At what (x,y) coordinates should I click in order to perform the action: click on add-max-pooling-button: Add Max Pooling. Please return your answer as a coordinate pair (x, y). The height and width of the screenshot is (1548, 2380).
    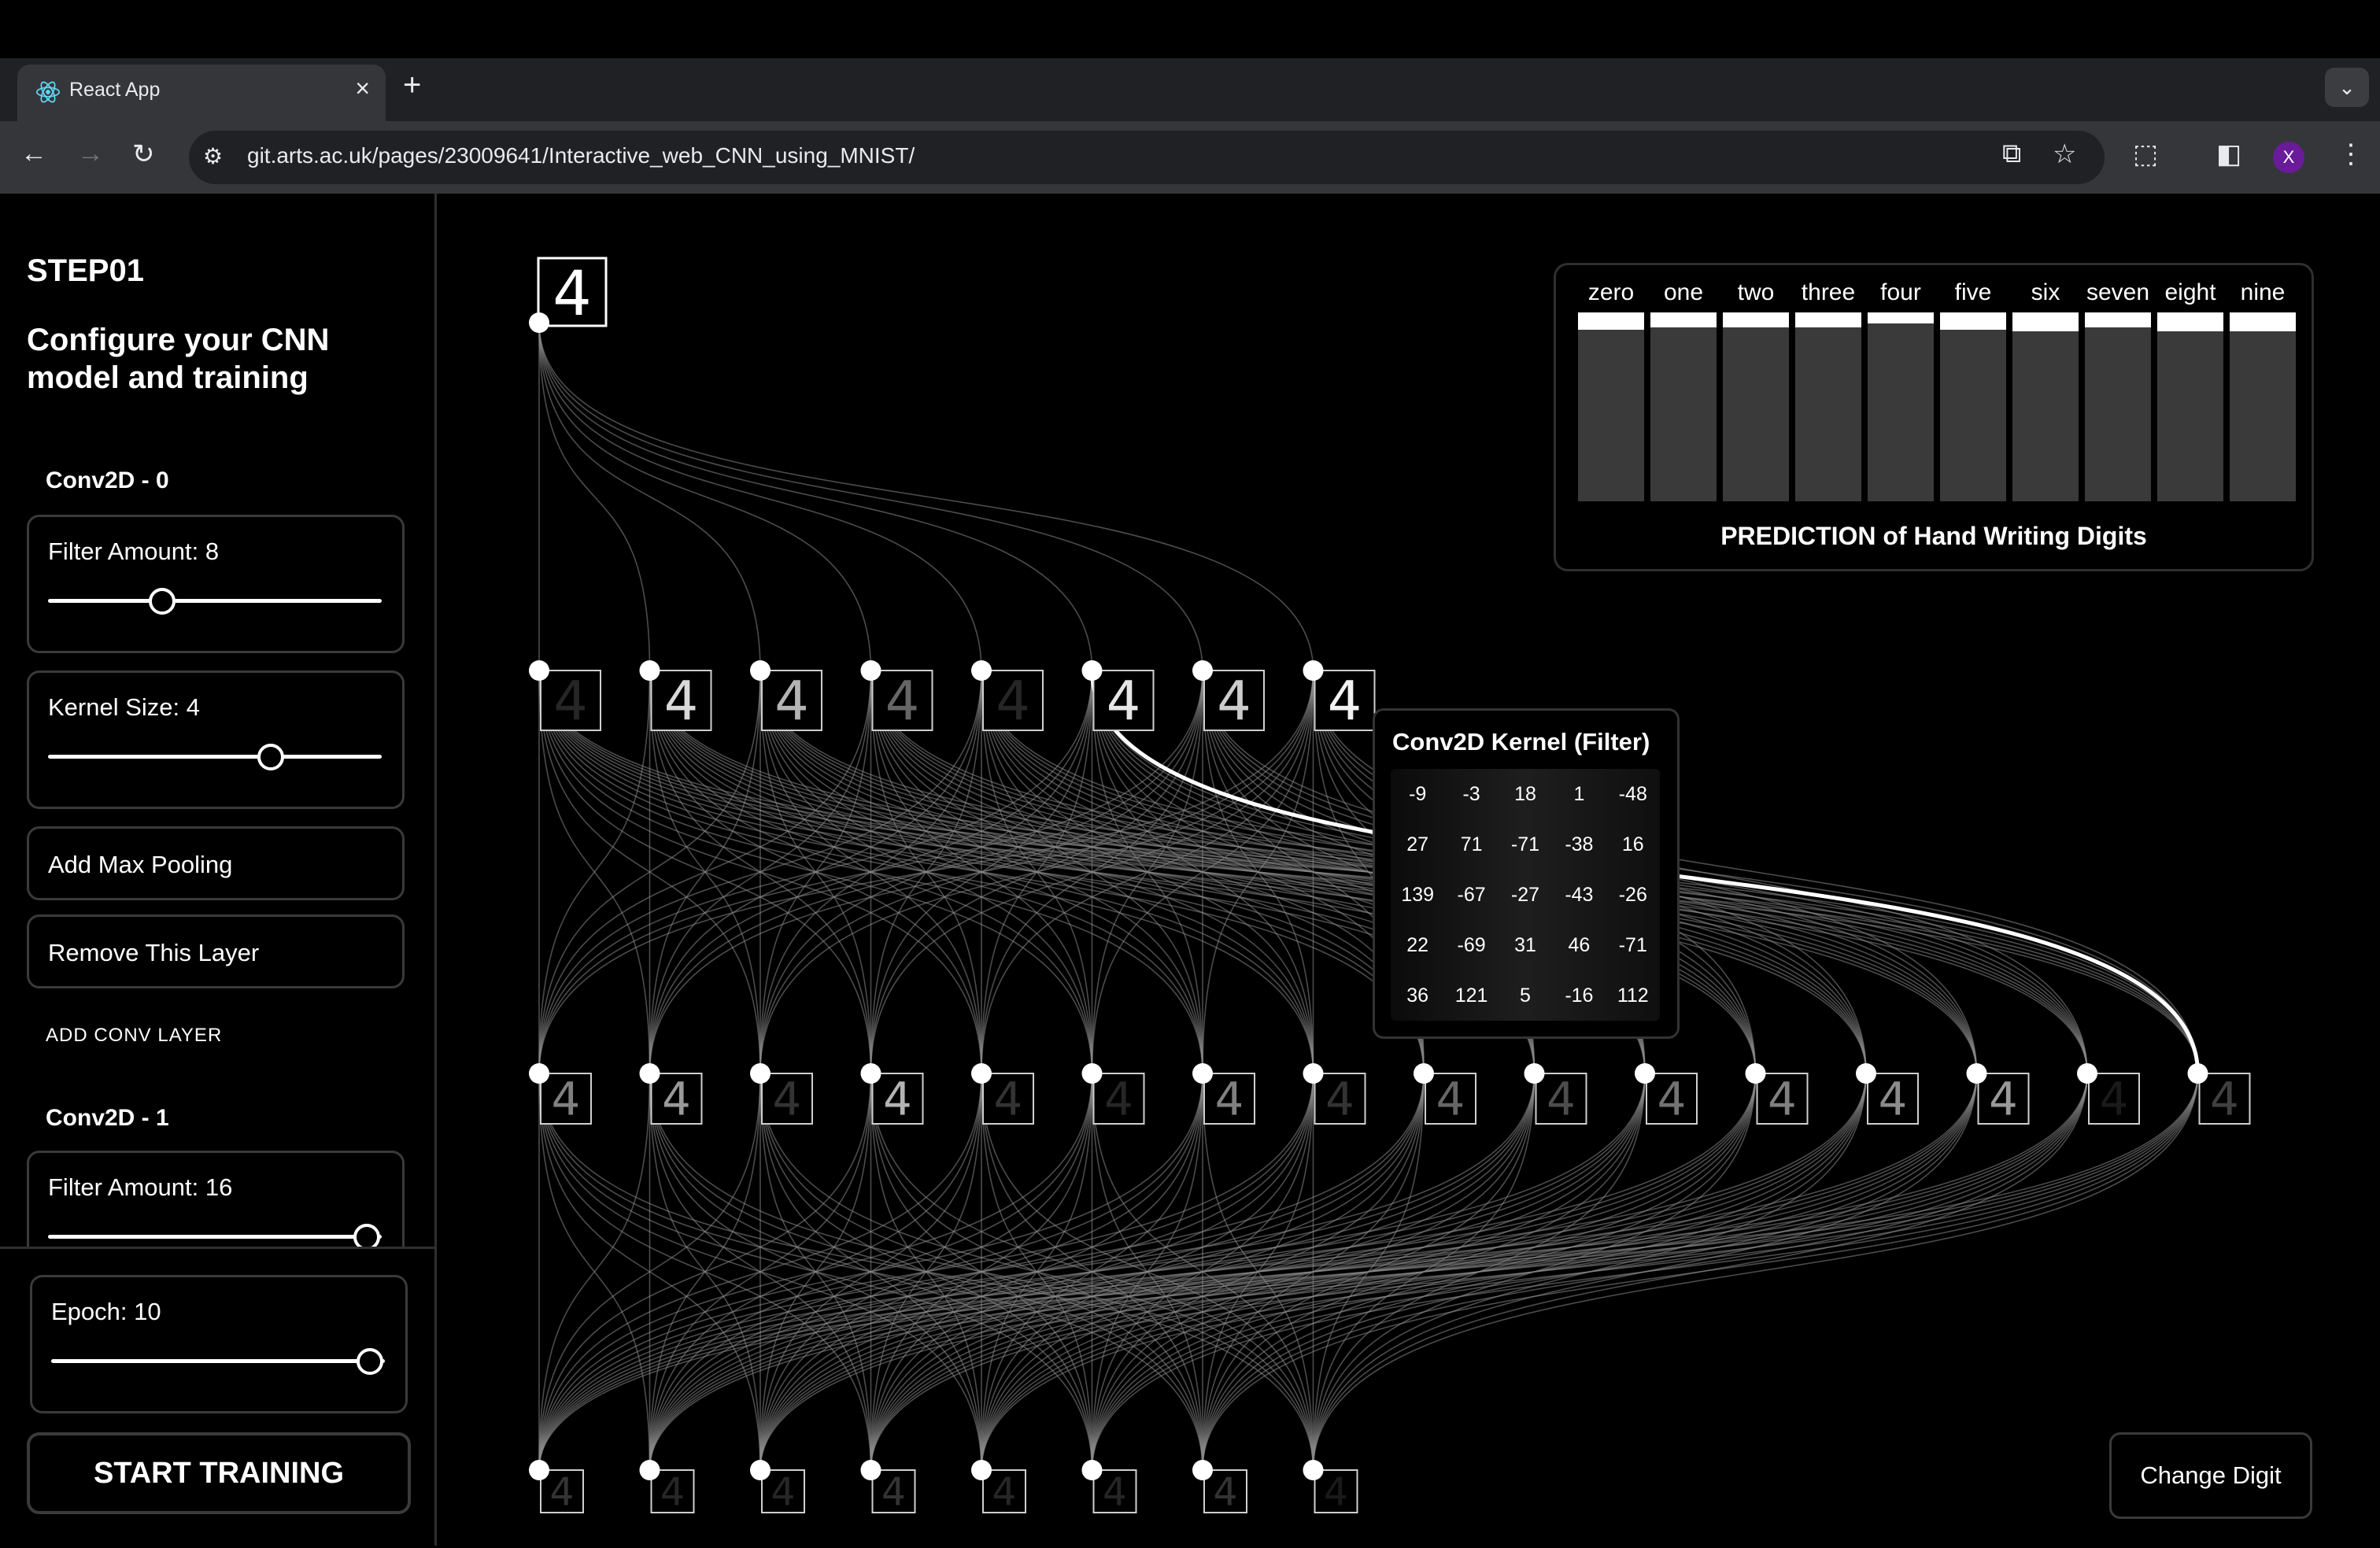
    Looking at the image, I should click on (216, 863).